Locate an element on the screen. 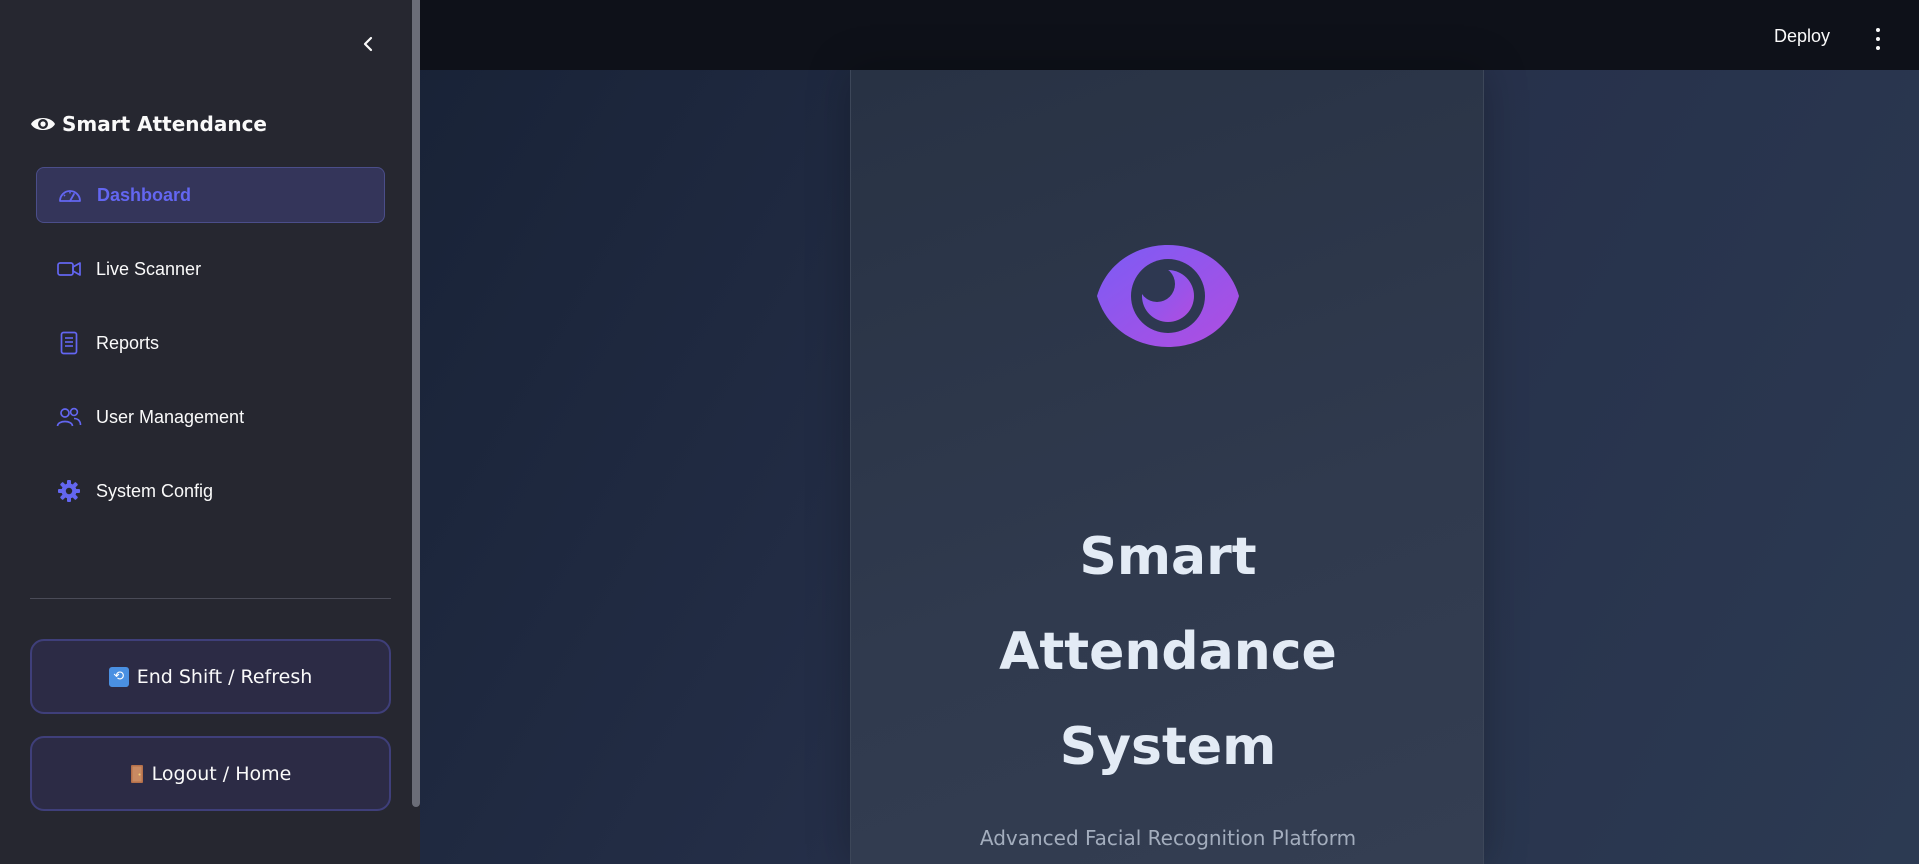 The width and height of the screenshot is (1919, 864). deploy-button: Deploy is located at coordinates (1802, 36).